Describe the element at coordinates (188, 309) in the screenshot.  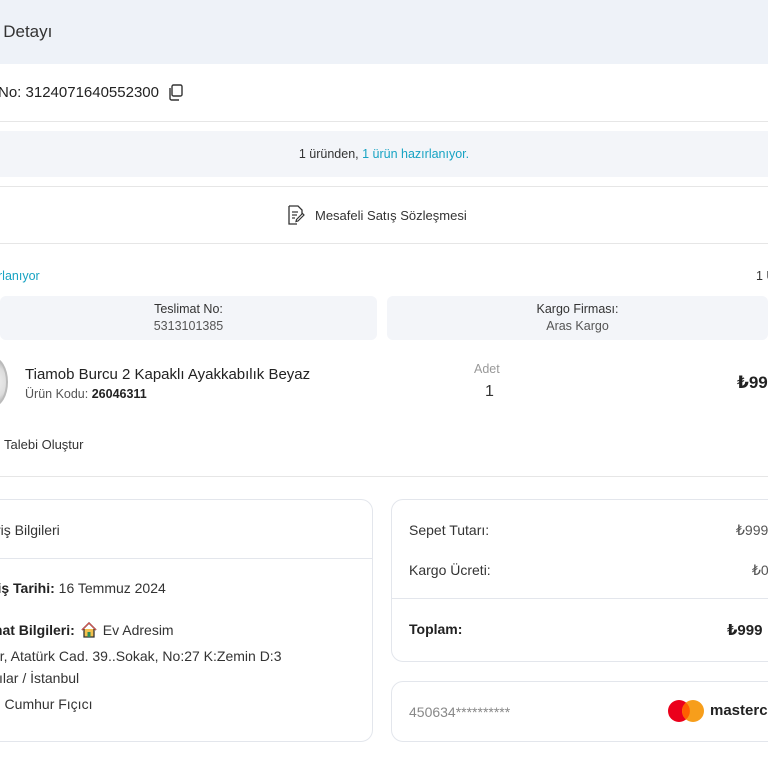
I see `delivery-number-label: Teslimat No:` at that location.